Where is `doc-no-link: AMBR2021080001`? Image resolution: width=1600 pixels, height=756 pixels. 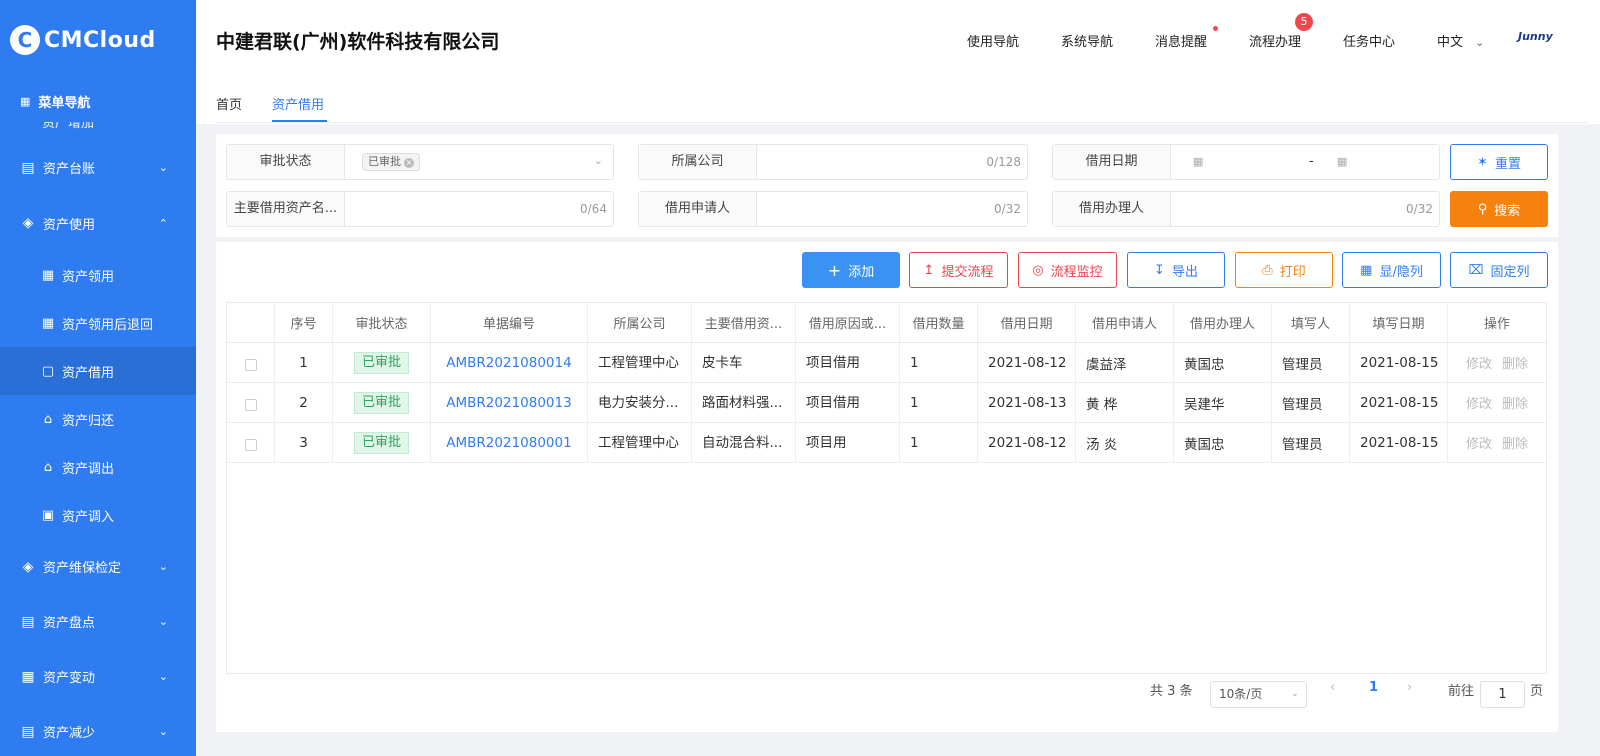
doc-no-link: AMBR2021080001 is located at coordinates (508, 443).